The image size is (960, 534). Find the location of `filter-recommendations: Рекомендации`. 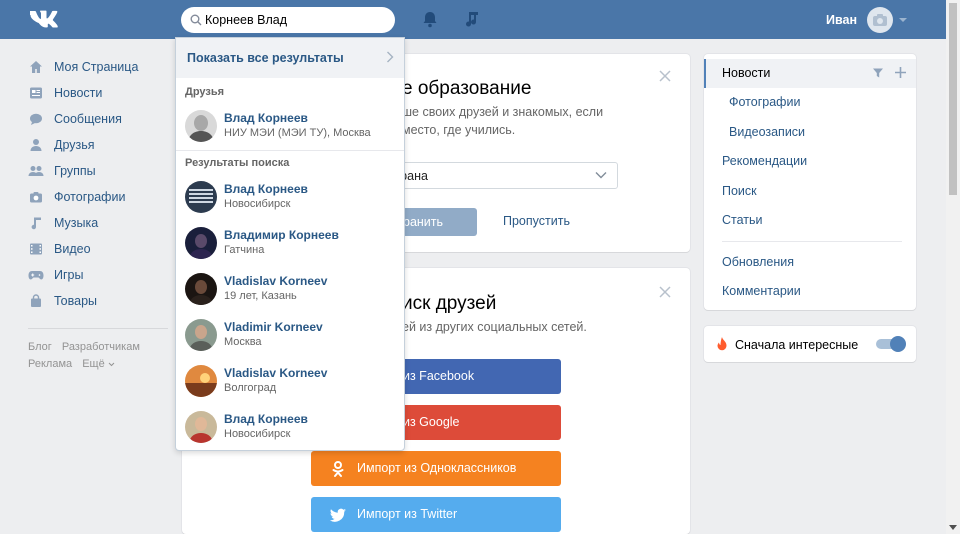

filter-recommendations: Рекомендации is located at coordinates (764, 161).